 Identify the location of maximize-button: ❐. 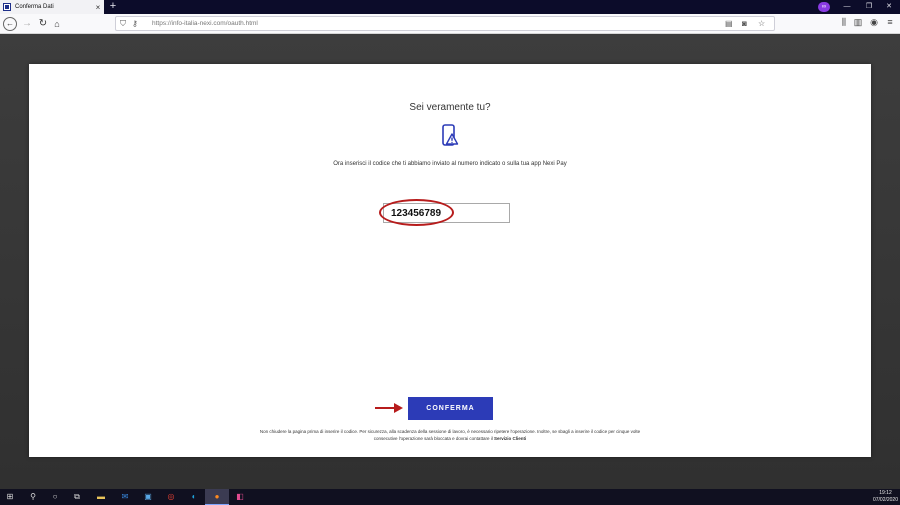
(869, 7).